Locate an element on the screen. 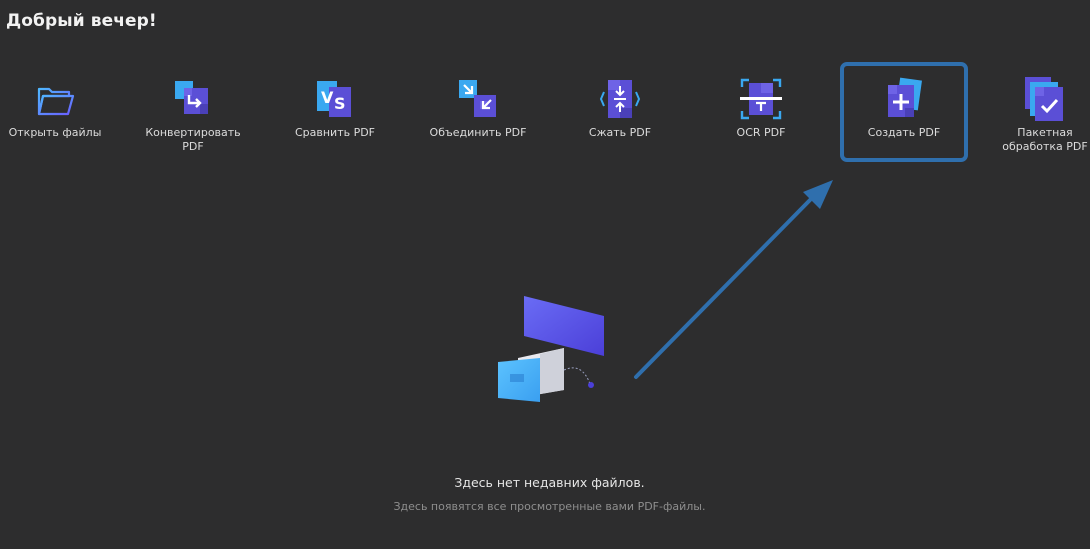 The height and width of the screenshot is (549, 1090). compress-pdf-icon is located at coordinates (620, 99).